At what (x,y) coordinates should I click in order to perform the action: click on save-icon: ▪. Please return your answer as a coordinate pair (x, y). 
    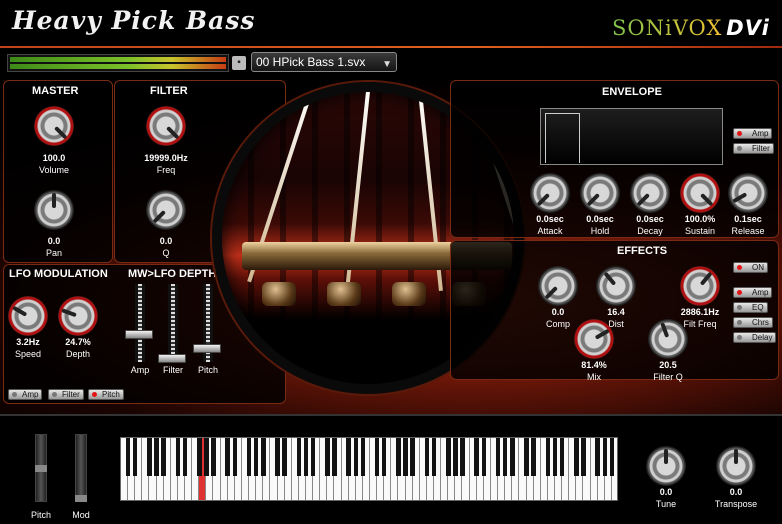
    Looking at the image, I should click on (239, 63).